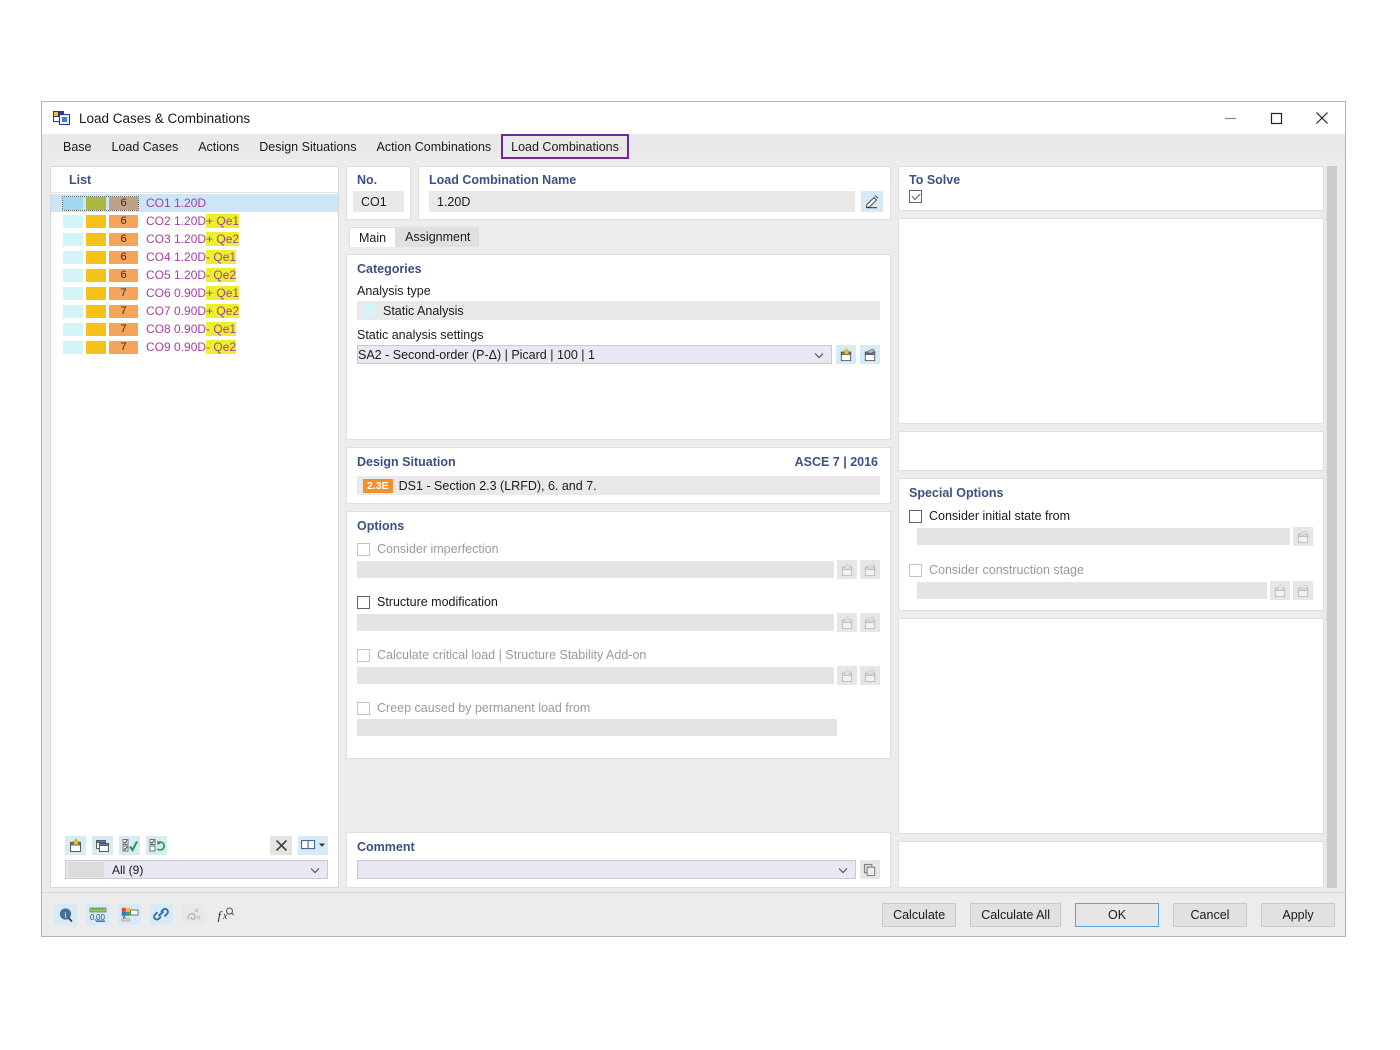 Image resolution: width=1400 pixels, height=1050 pixels. Describe the element at coordinates (193, 914) in the screenshot. I see `snap-icon` at that location.